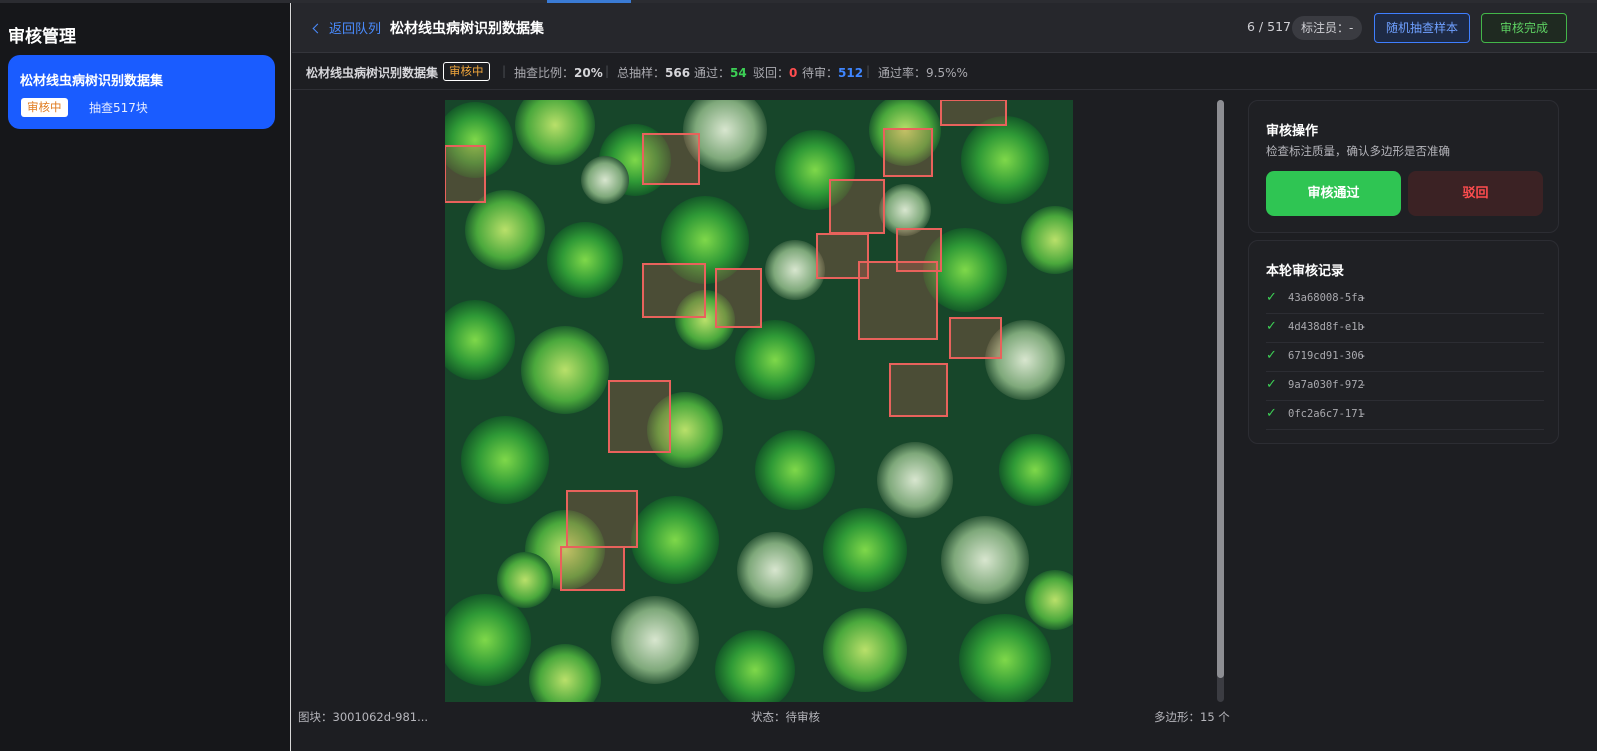 This screenshot has width=1597, height=751. Describe the element at coordinates (833, 73) in the screenshot. I see `stats-pending: 待审：512` at that location.